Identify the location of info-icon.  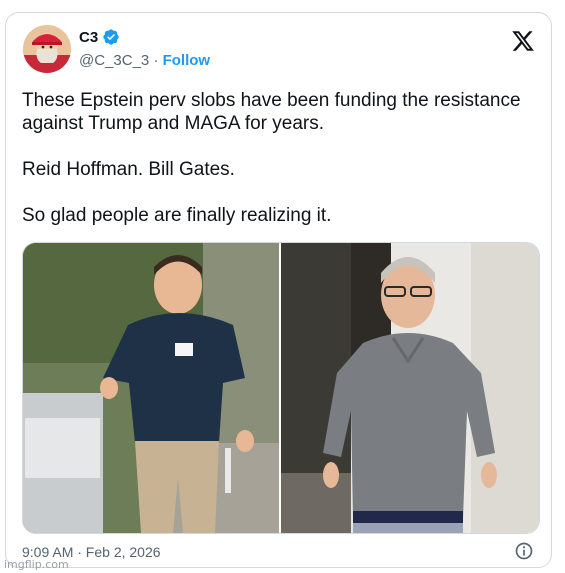
(524, 551).